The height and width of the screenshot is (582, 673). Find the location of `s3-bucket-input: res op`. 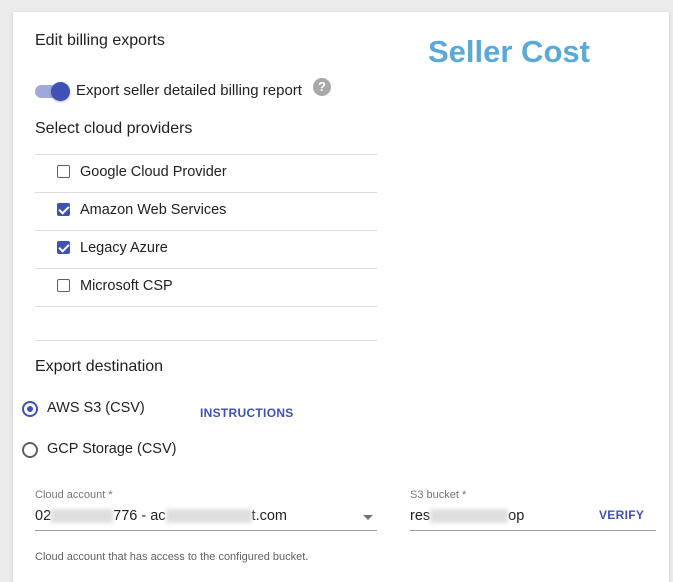

s3-bucket-input: res op is located at coordinates (467, 516).